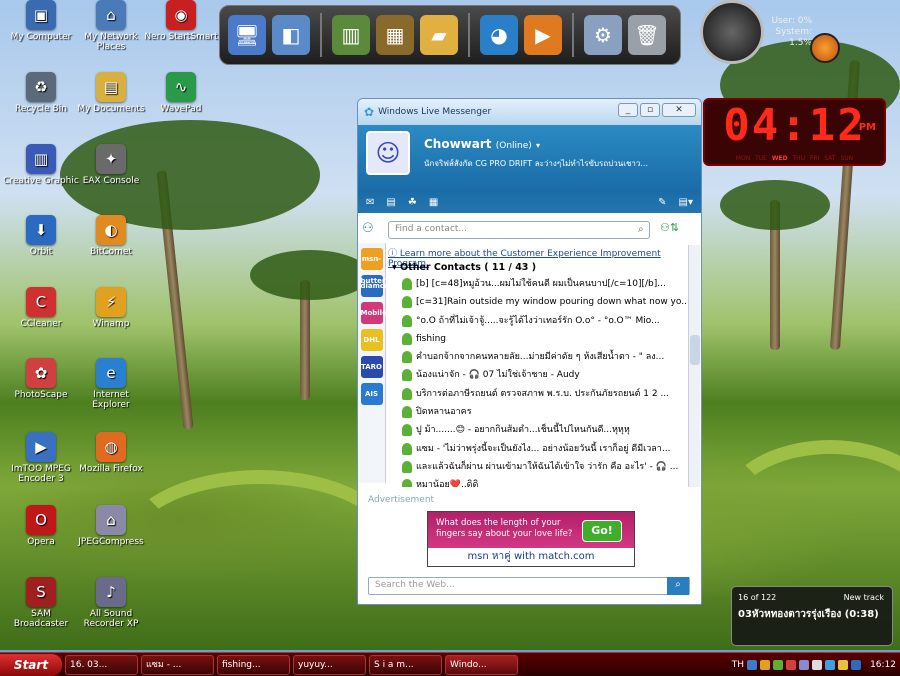  I want to click on contact-name: น้องแน่าจัก - 🎧 07 ไม่ใช่เจ้าชาย - Audy, so click(498, 375).